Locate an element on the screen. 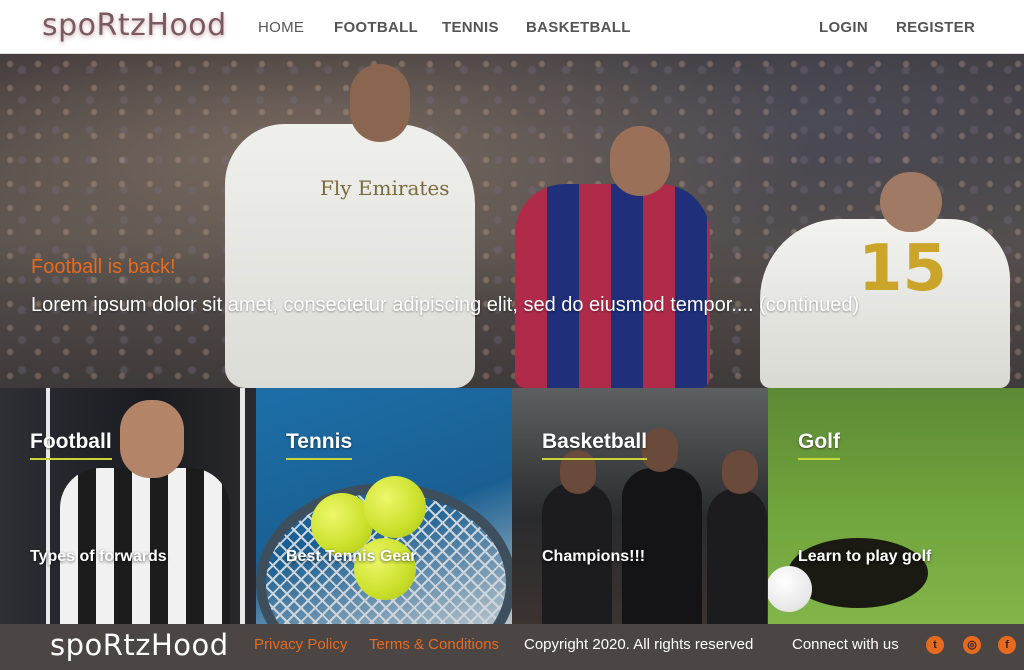 The height and width of the screenshot is (670, 1024). card-title: Golf is located at coordinates (819, 445).